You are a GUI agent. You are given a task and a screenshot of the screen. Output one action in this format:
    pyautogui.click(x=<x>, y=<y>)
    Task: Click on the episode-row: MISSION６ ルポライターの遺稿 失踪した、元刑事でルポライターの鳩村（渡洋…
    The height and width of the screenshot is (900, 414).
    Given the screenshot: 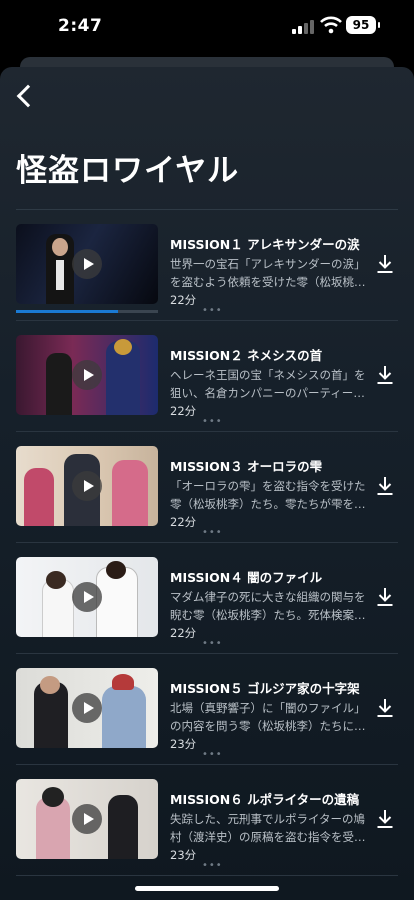 What is the action you would take?
    pyautogui.click(x=207, y=820)
    